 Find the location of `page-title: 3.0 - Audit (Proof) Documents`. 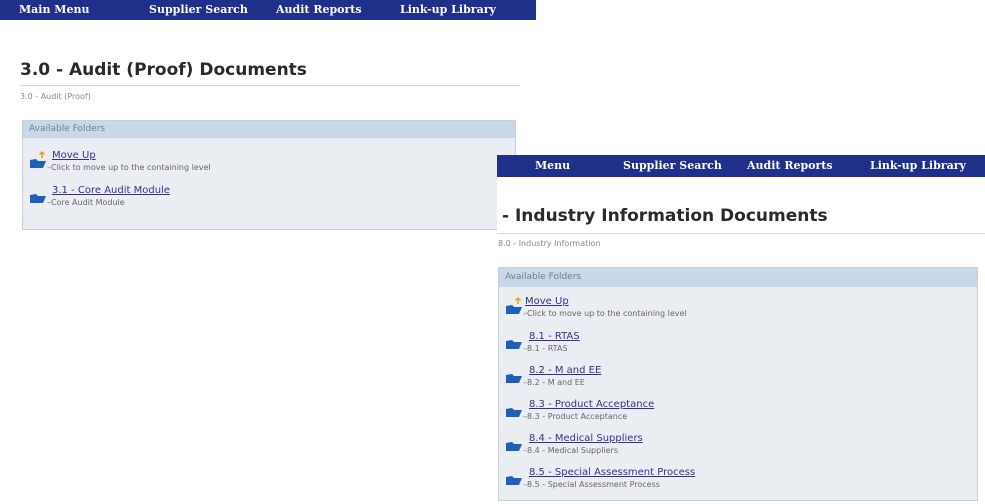

page-title: 3.0 - Audit (Proof) Documents is located at coordinates (163, 70).